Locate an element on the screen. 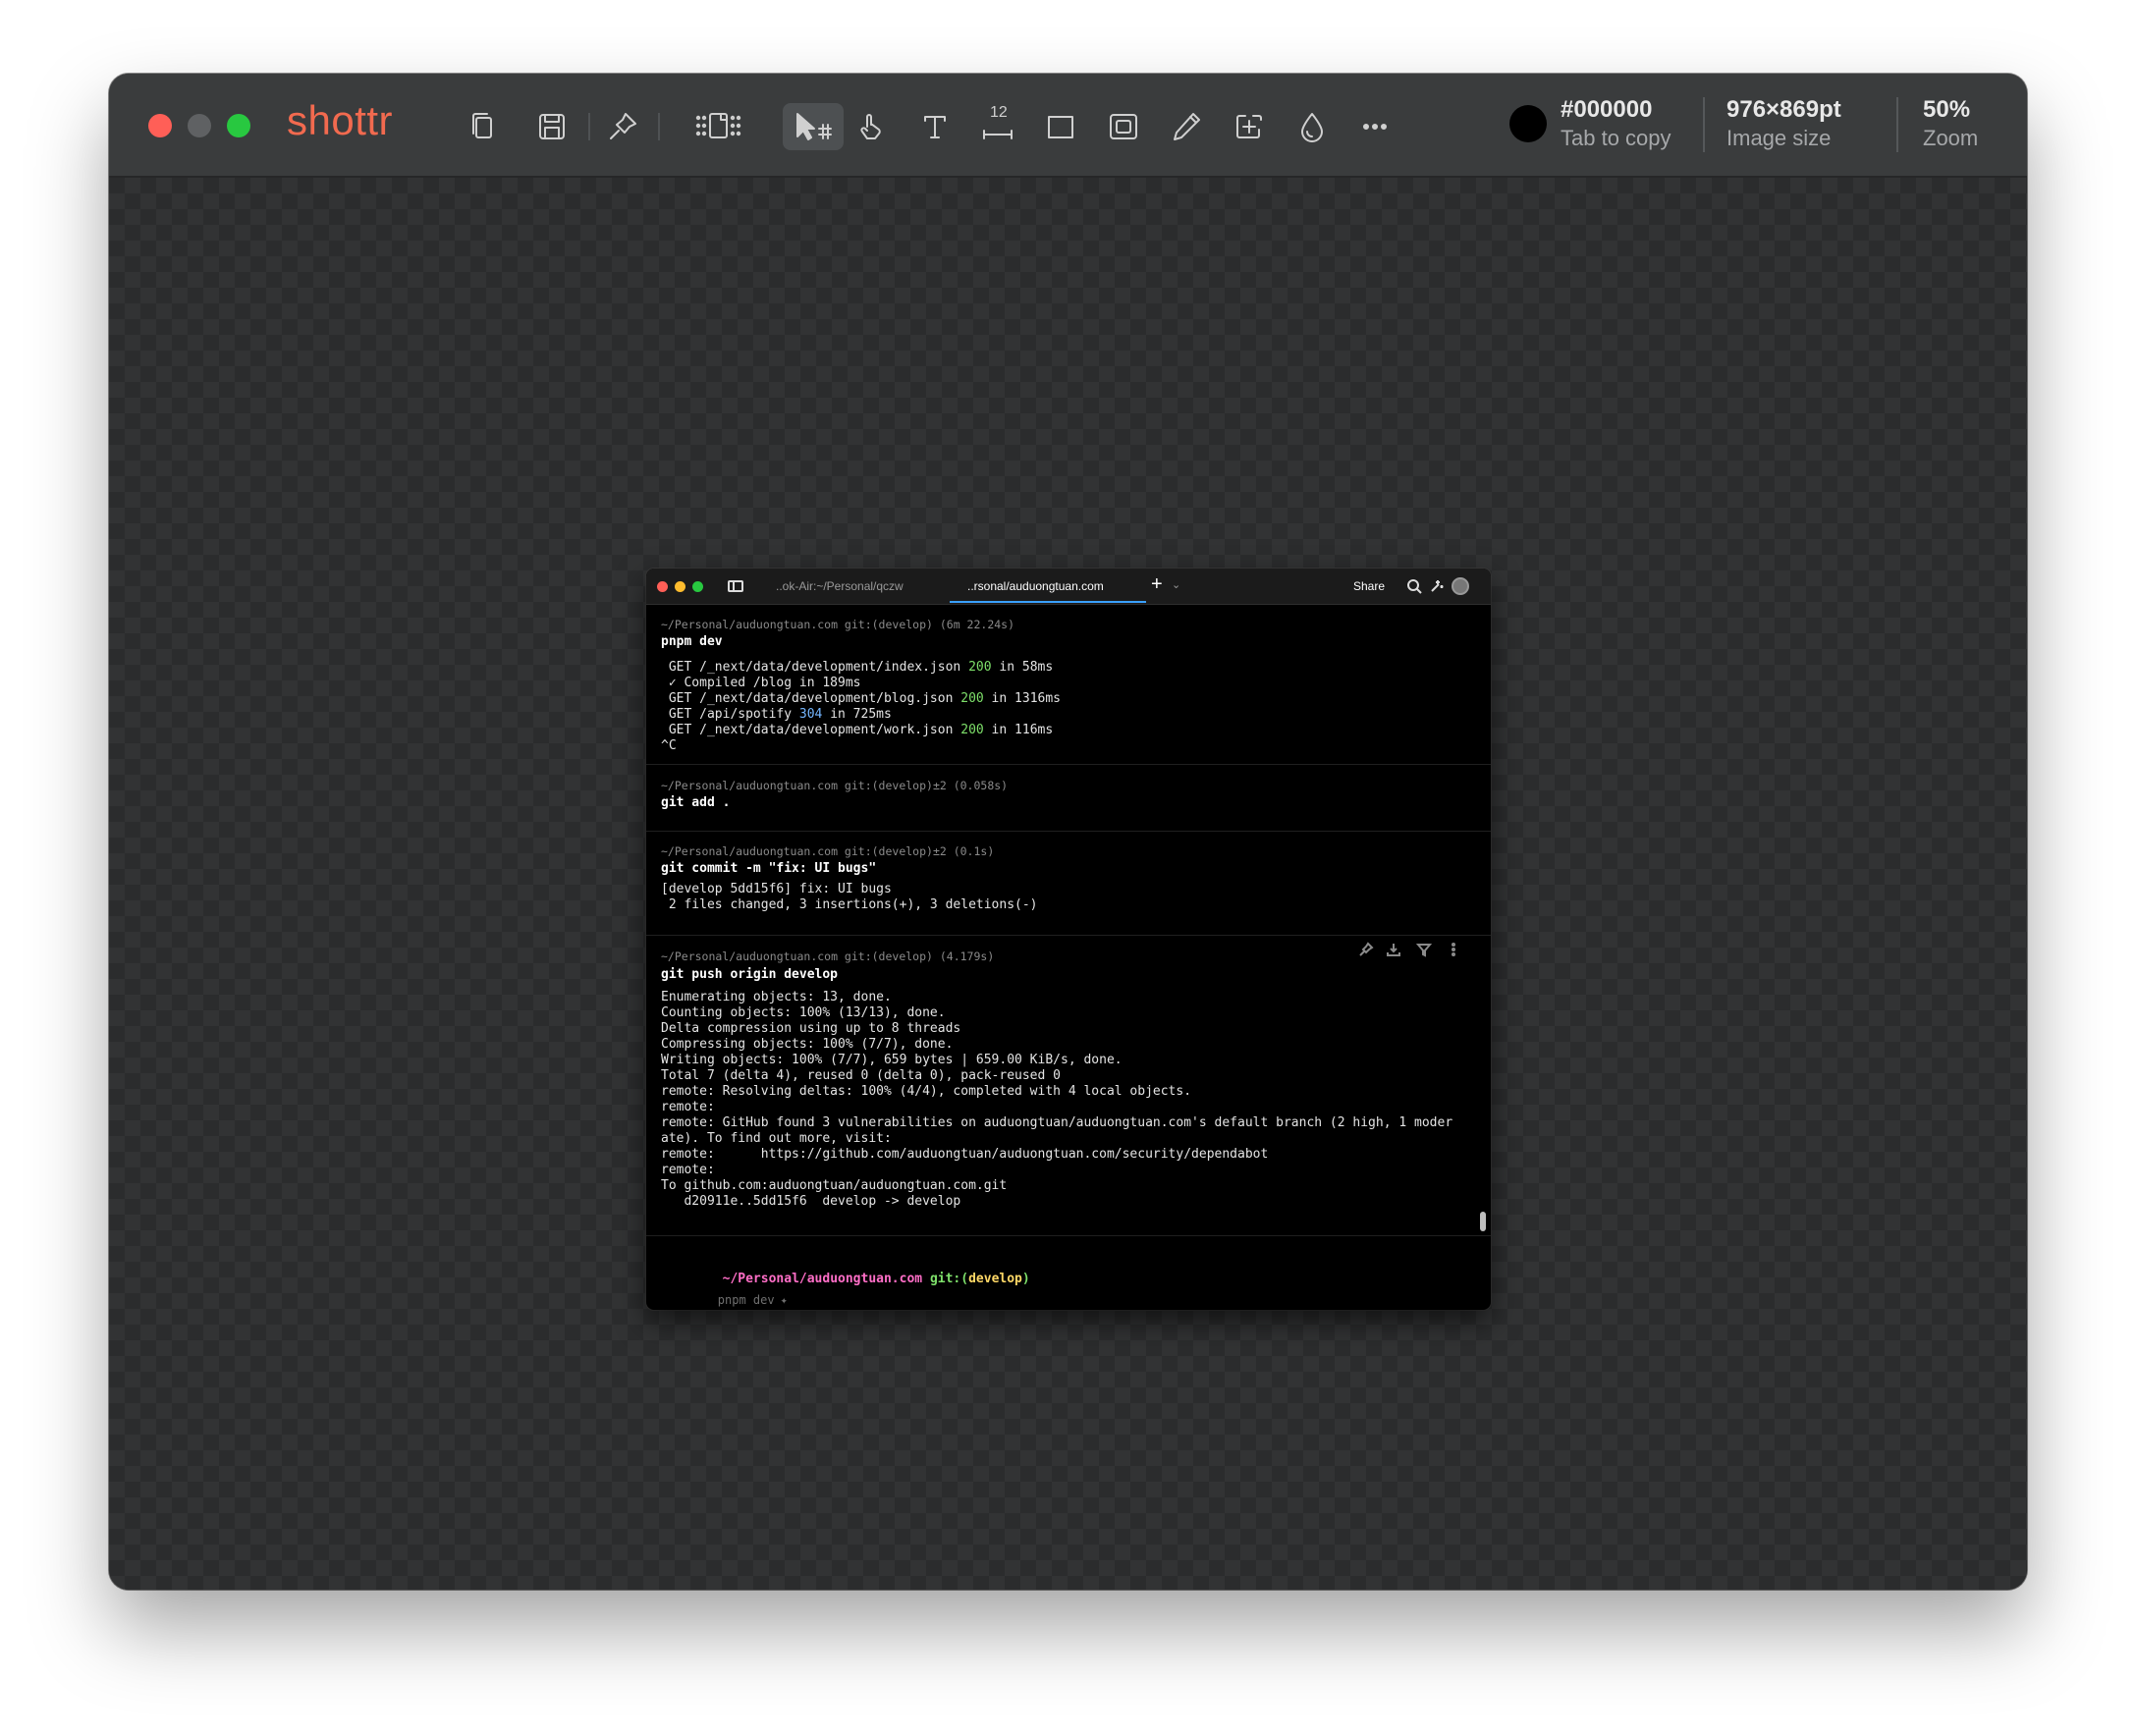  image-size-info: 976×869pt Image size is located at coordinates (1783, 123).